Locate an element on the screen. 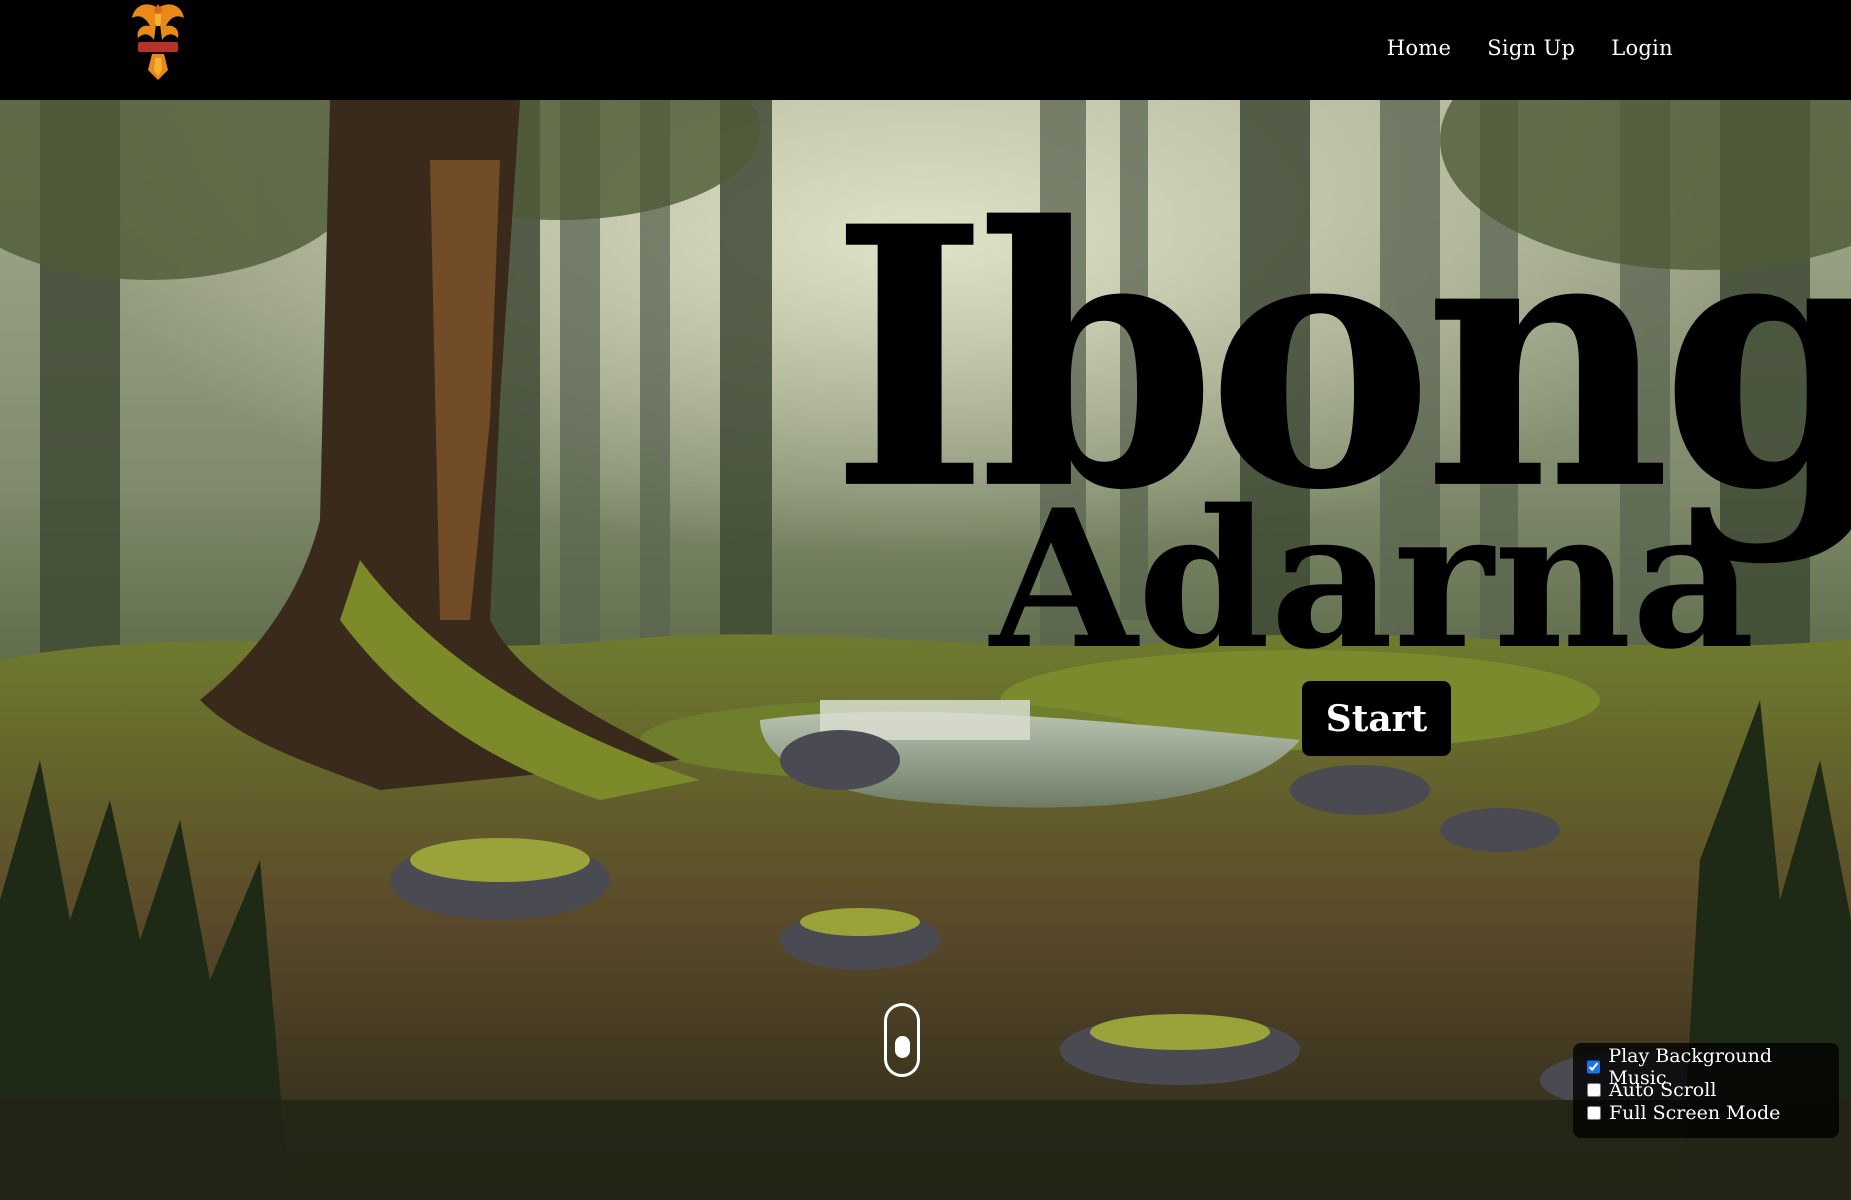 The width and height of the screenshot is (1851, 1200). full-screen-label: Full Screen Mode is located at coordinates (1695, 1112).